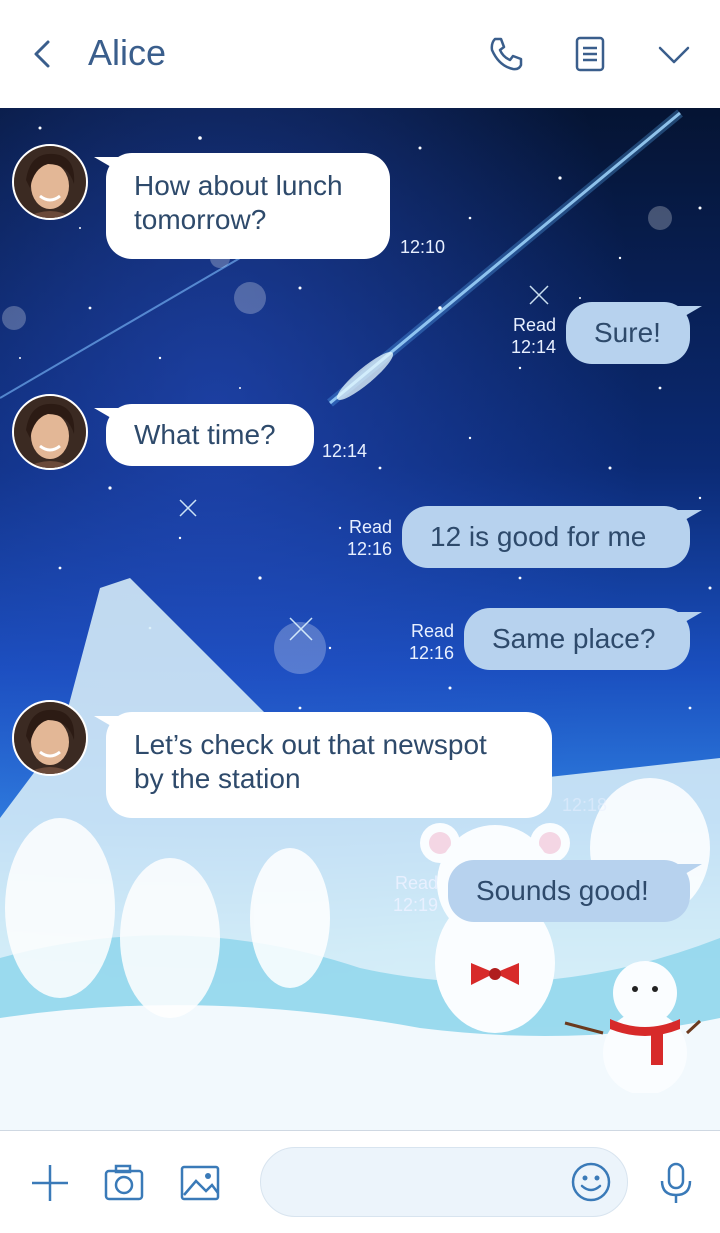 The width and height of the screenshot is (720, 1233). I want to click on chevron-down-icon, so click(674, 54).